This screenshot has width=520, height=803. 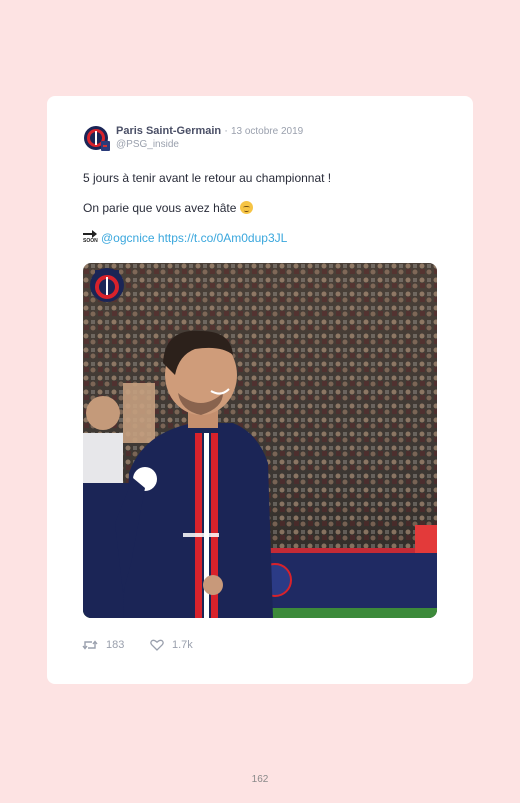 I want to click on author-line: Paris Saint-Germain · 13 octobre 2019, so click(x=209, y=131).